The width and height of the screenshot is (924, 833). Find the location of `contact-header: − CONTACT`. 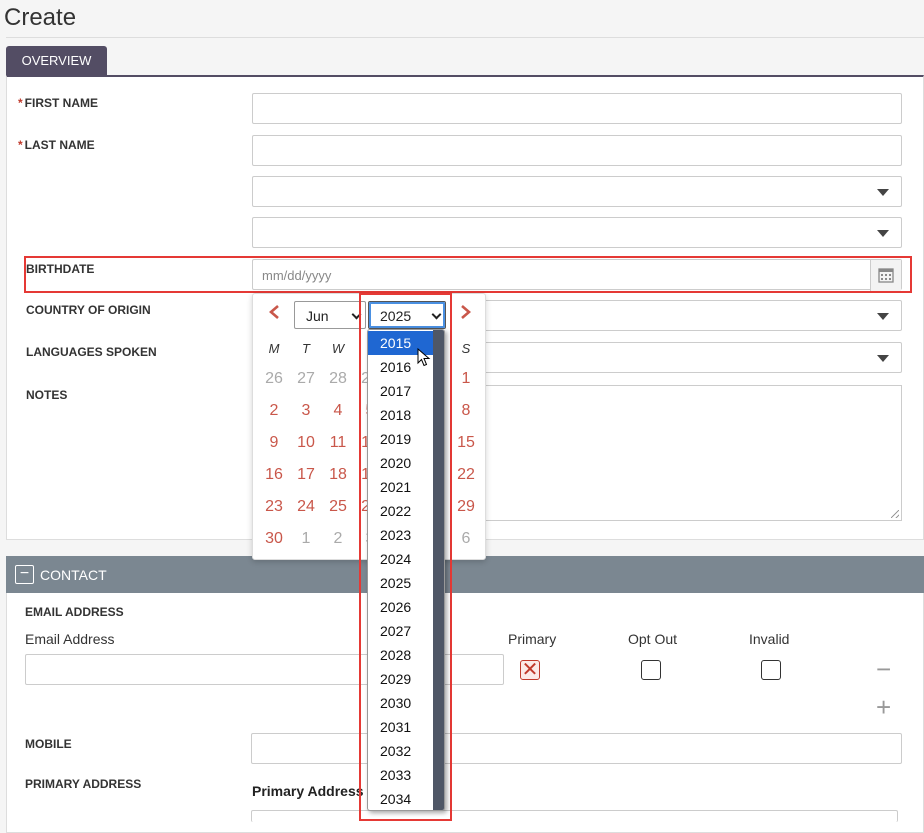

contact-header: − CONTACT is located at coordinates (465, 574).